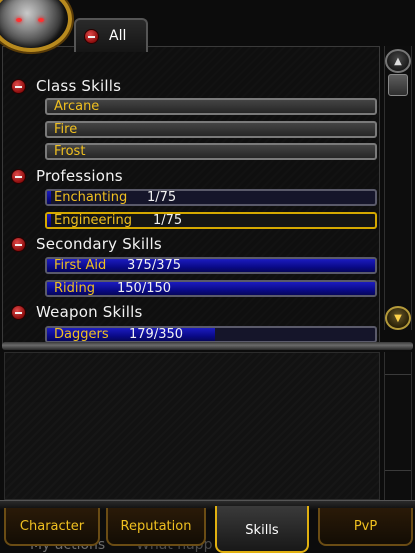 Image resolution: width=415 pixels, height=553 pixels. I want to click on panel-divider, so click(207, 346).